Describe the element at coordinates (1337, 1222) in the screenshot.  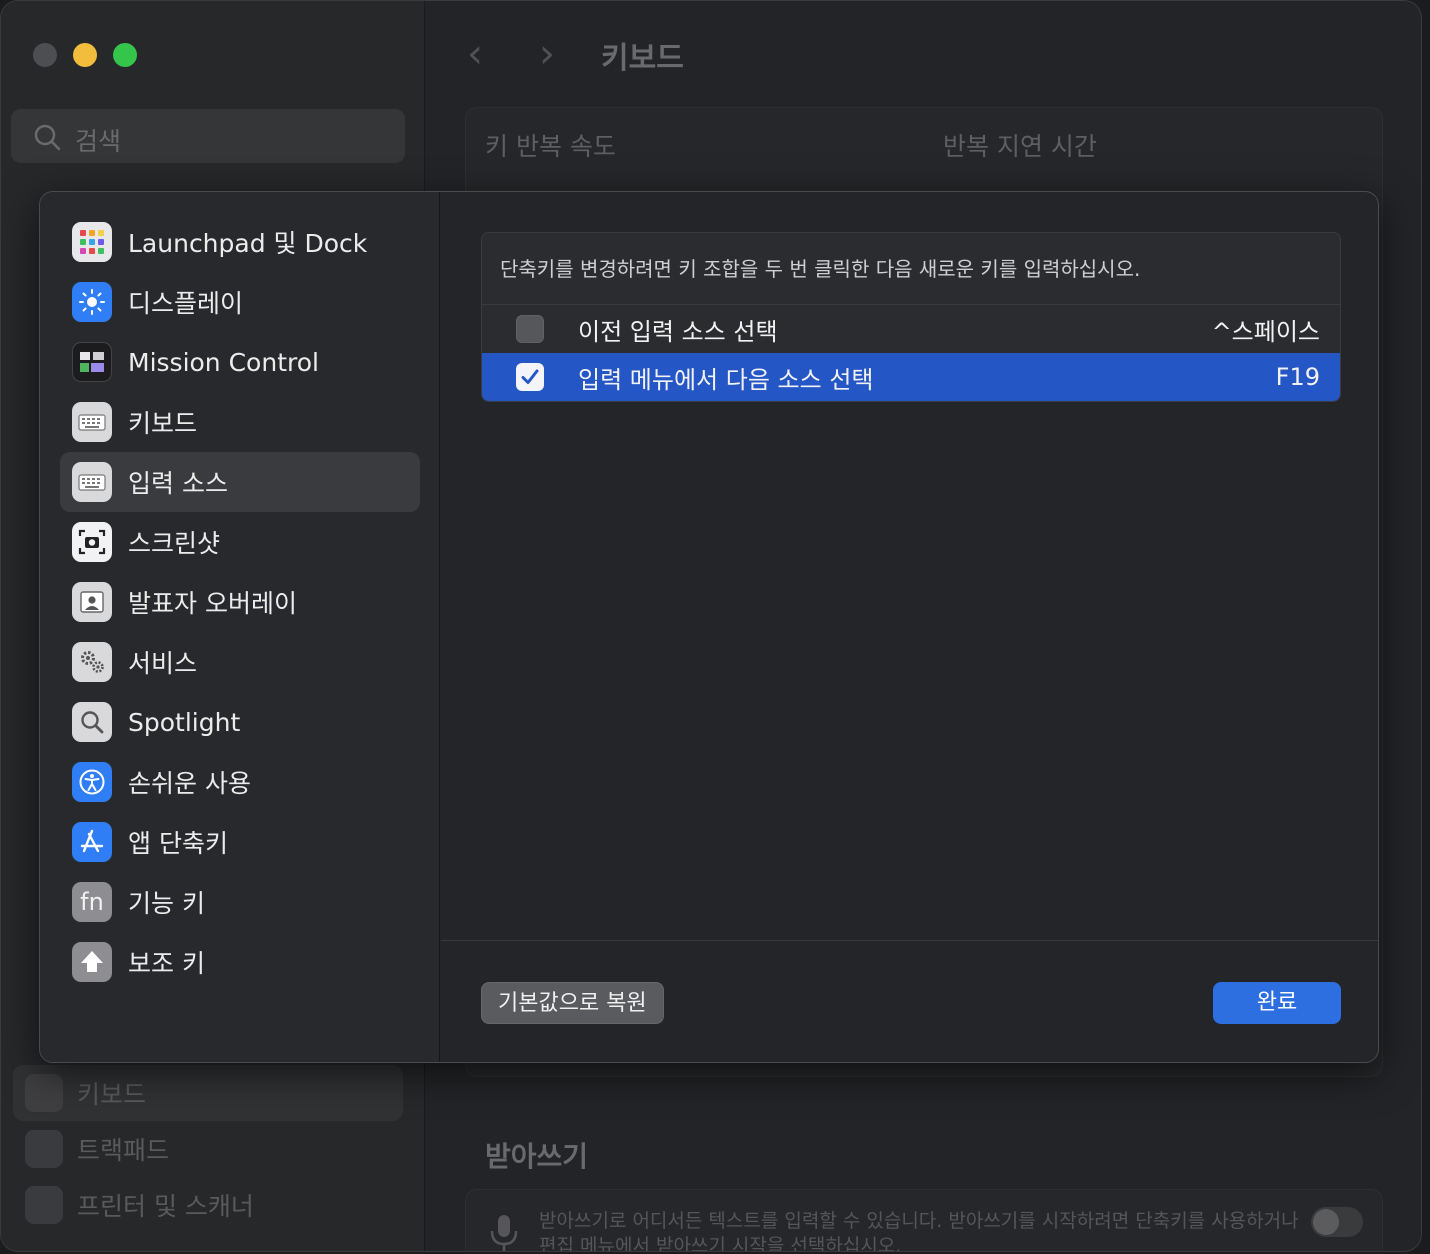
I see `dictation-toggle` at that location.